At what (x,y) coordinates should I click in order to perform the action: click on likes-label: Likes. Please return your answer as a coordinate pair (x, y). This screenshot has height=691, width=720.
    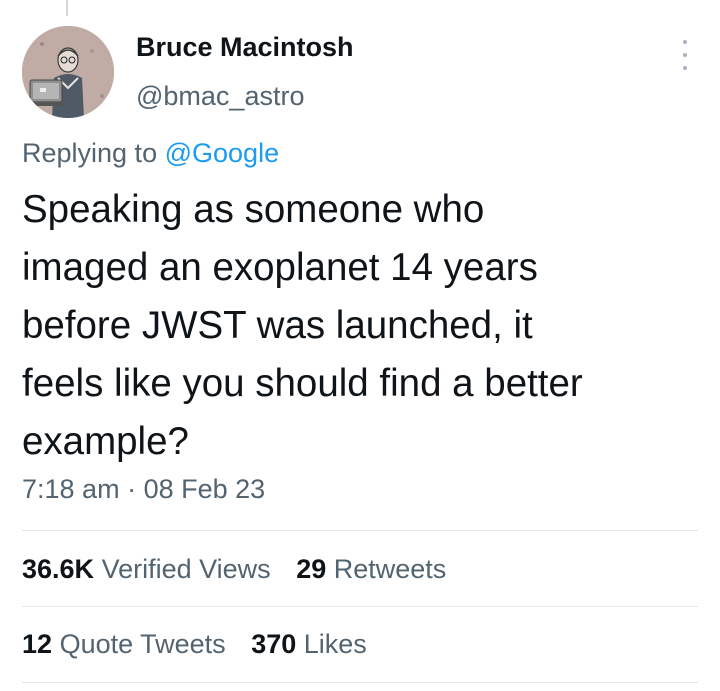
    Looking at the image, I should click on (335, 644).